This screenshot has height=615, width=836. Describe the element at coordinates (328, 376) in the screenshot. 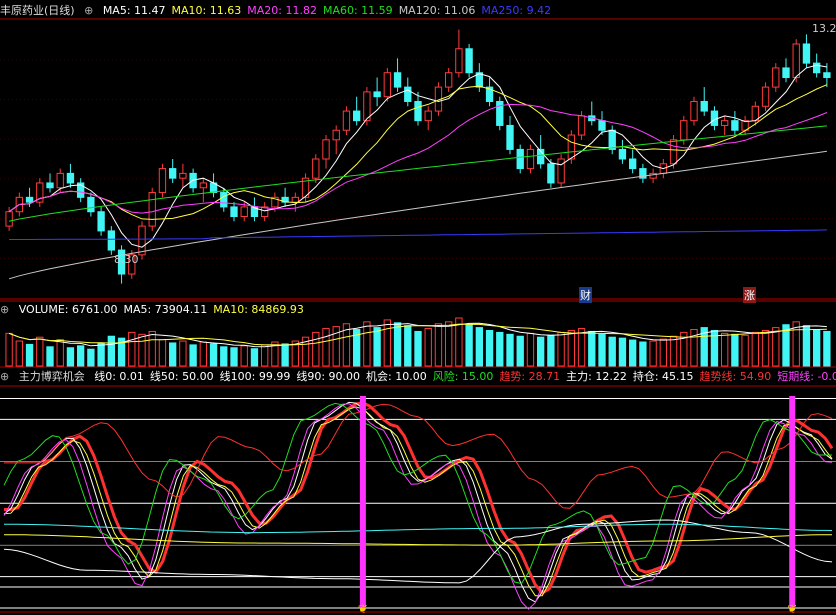

I see `oscillator-value-3: 线90: 90.00` at that location.